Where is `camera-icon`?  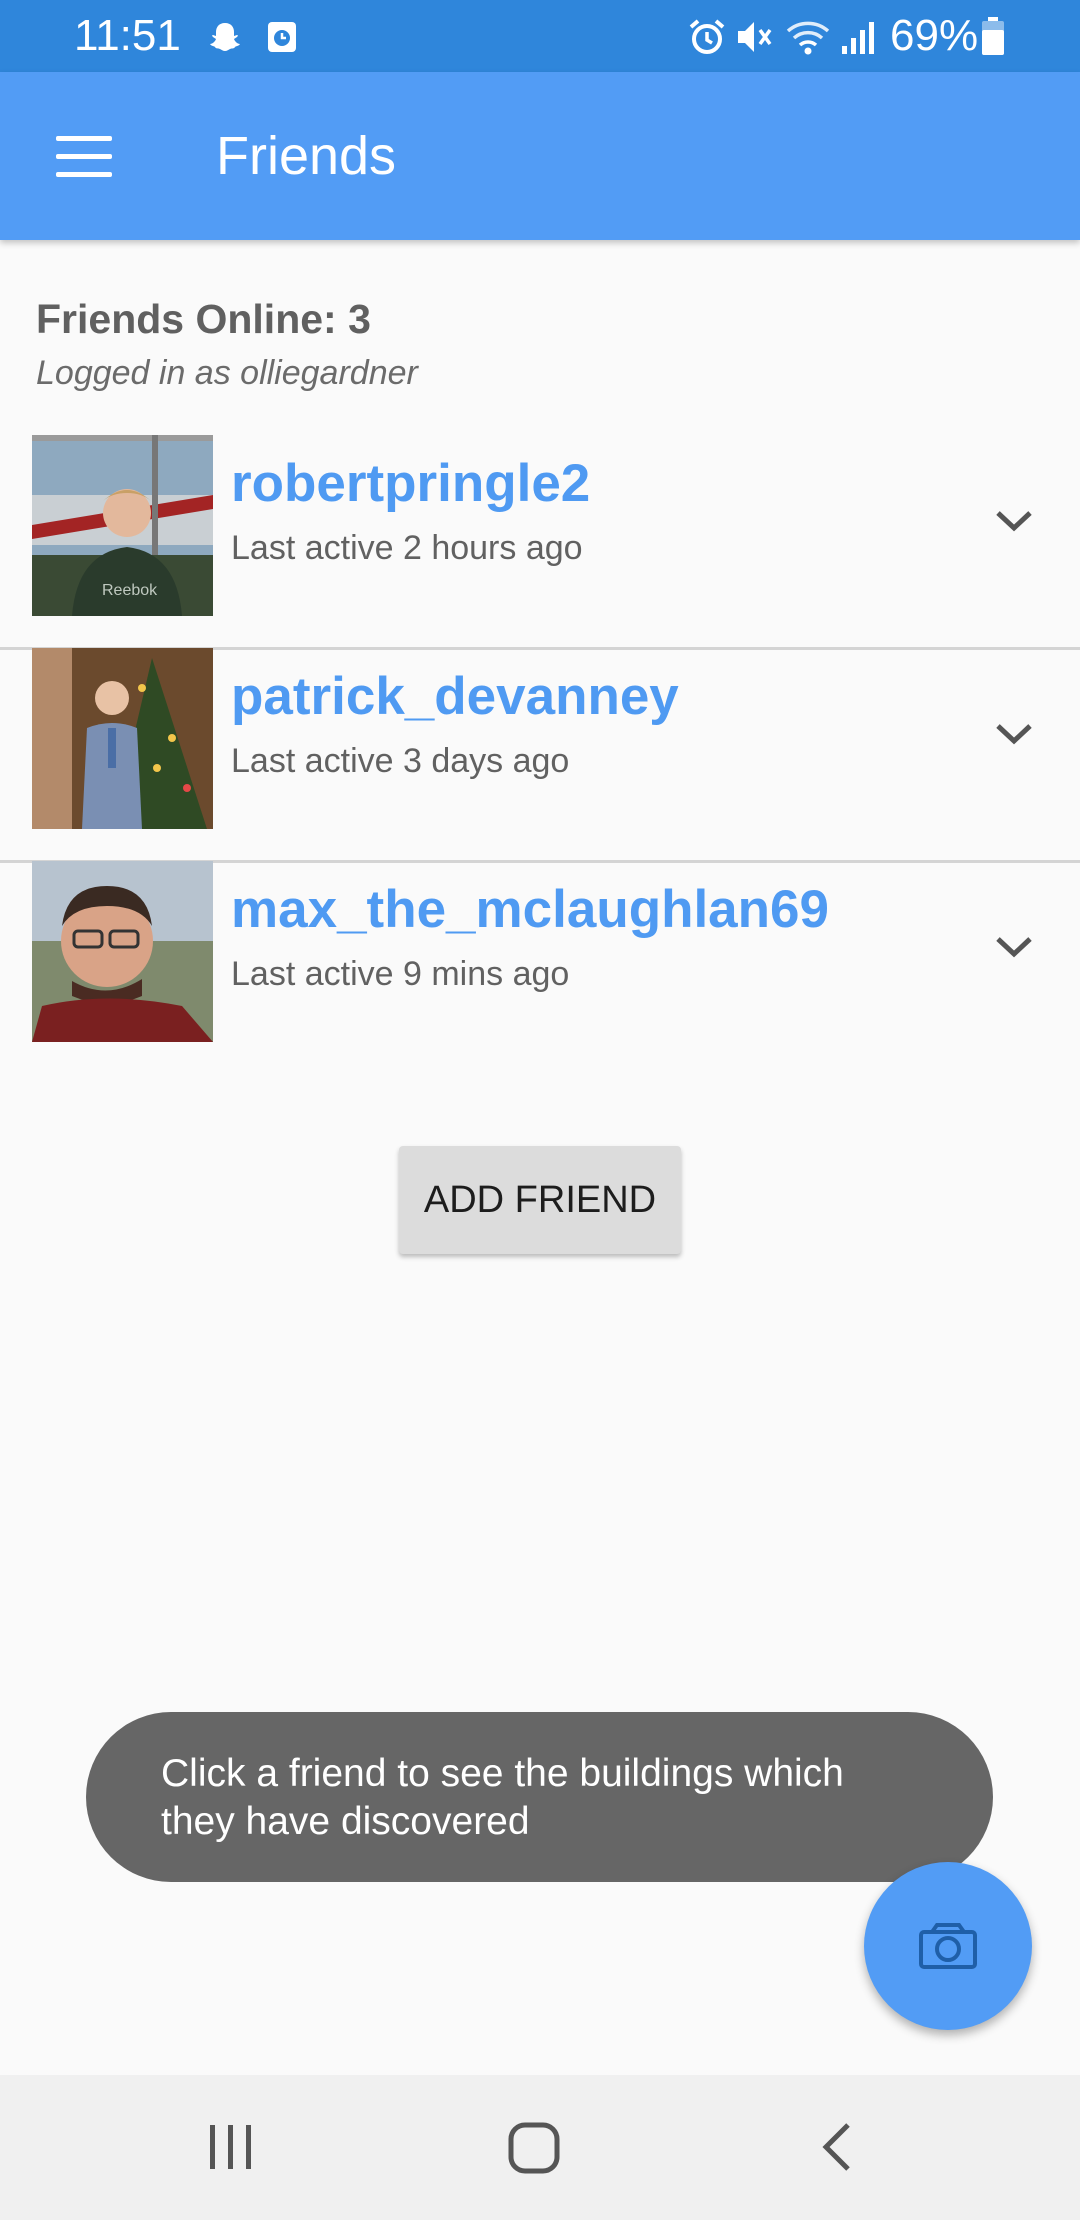 camera-icon is located at coordinates (948, 1946).